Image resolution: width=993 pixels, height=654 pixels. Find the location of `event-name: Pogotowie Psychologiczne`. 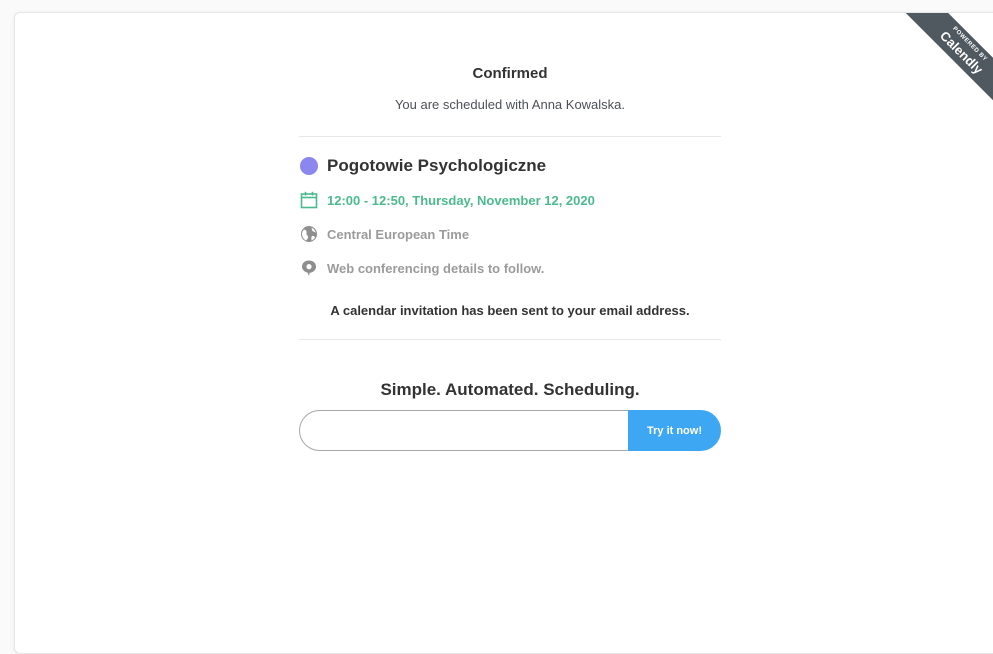

event-name: Pogotowie Psychologiczne is located at coordinates (437, 165).